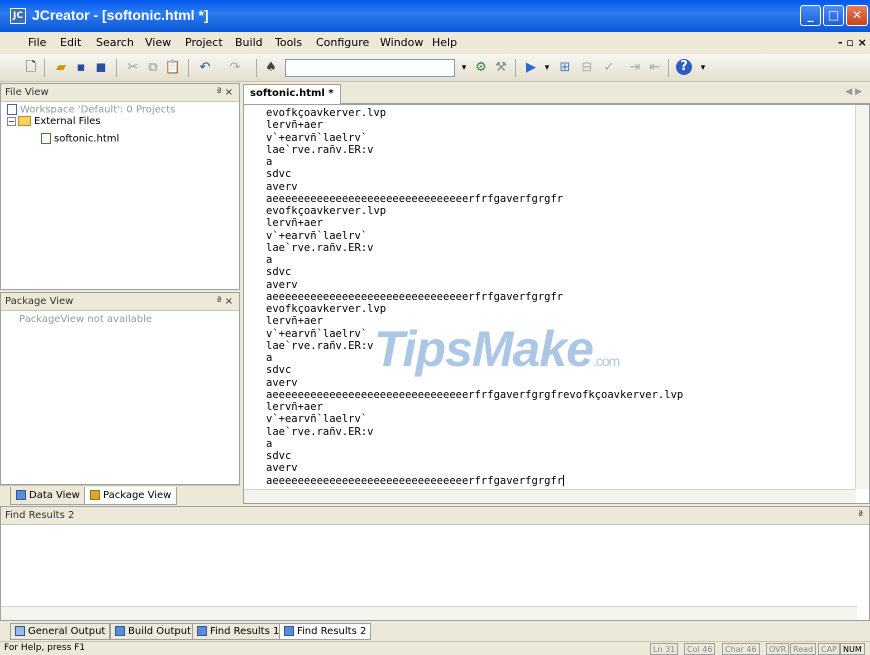 The height and width of the screenshot is (655, 870). What do you see at coordinates (204, 42) in the screenshot?
I see `menu-project: Project` at bounding box center [204, 42].